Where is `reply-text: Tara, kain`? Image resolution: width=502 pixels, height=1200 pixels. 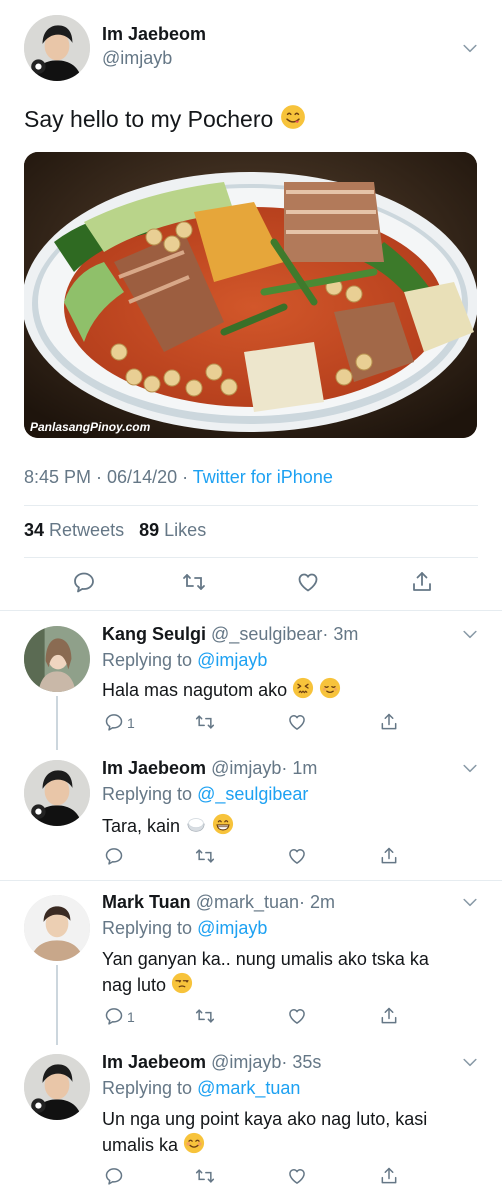 reply-text: Tara, kain is located at coordinates (168, 827).